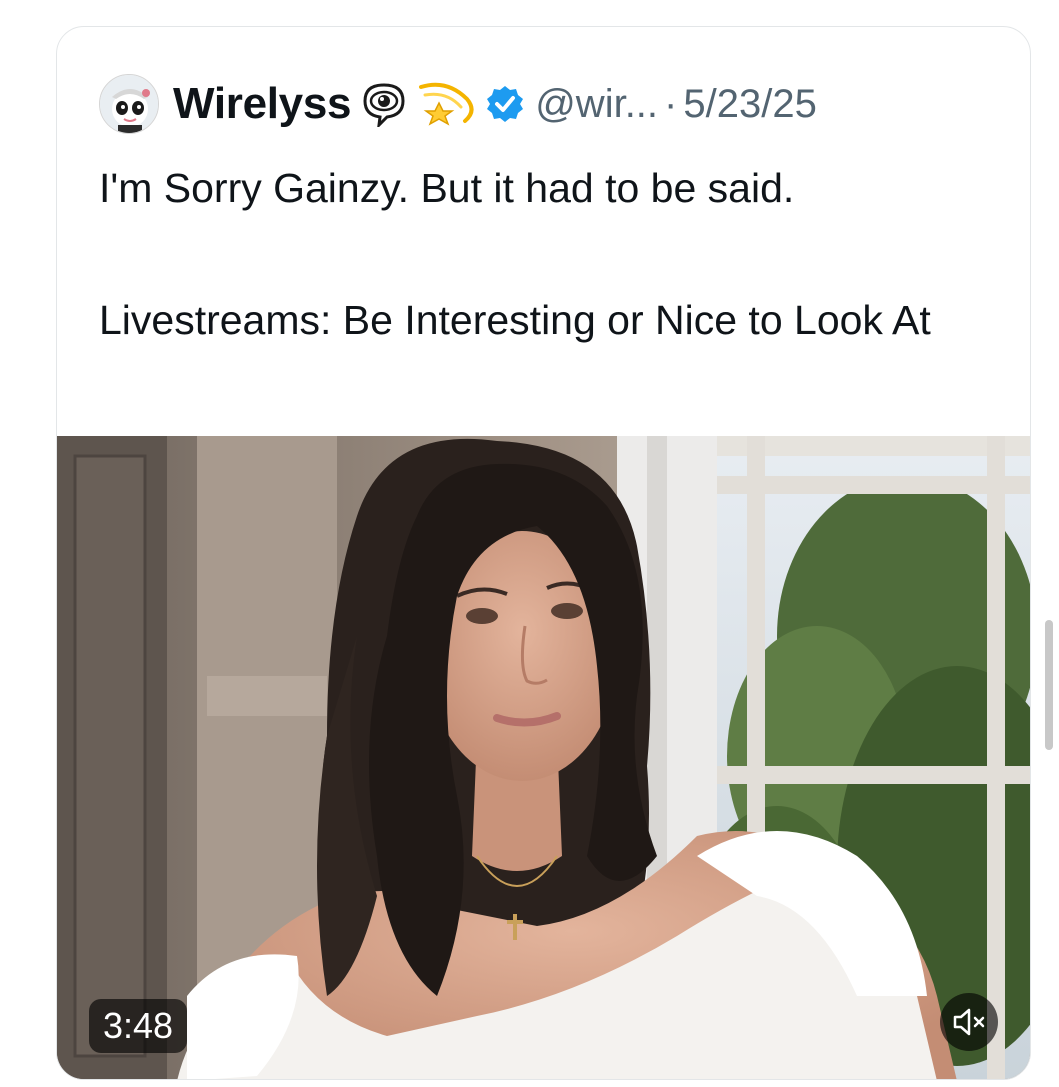  I want to click on avatar, so click(129, 104).